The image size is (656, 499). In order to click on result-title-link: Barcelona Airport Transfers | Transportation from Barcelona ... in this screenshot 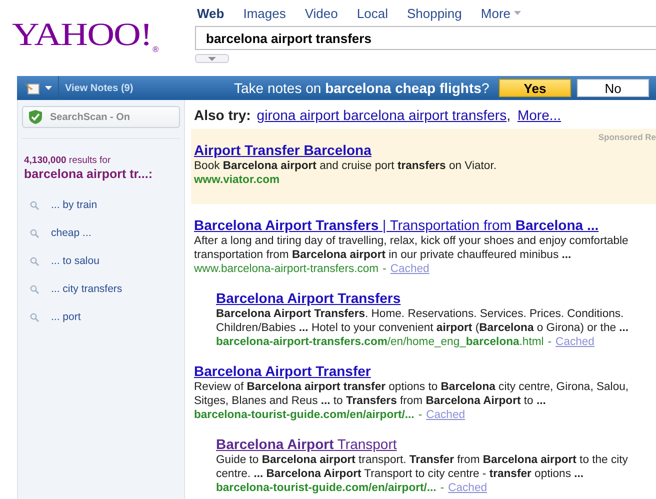, I will do `click(396, 225)`.